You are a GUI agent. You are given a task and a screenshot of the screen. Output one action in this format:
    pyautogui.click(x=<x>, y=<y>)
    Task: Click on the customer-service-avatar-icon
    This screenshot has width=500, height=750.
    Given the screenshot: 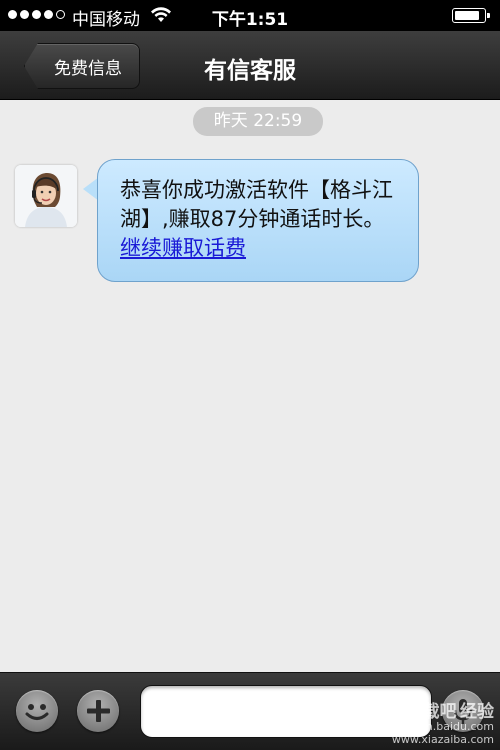 What is the action you would take?
    pyautogui.click(x=46, y=196)
    